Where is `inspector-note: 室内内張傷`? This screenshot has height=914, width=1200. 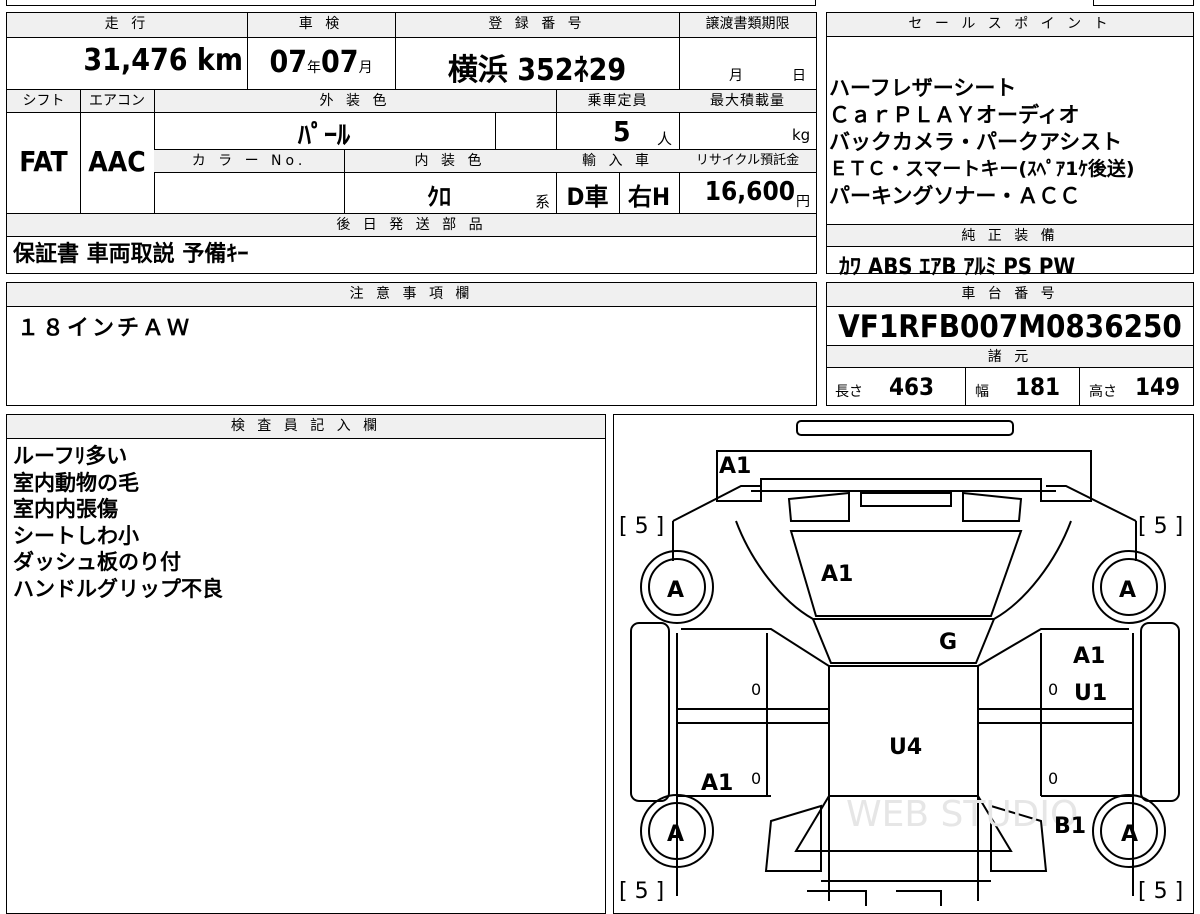 inspector-note: 室内内張傷 is located at coordinates (65, 509).